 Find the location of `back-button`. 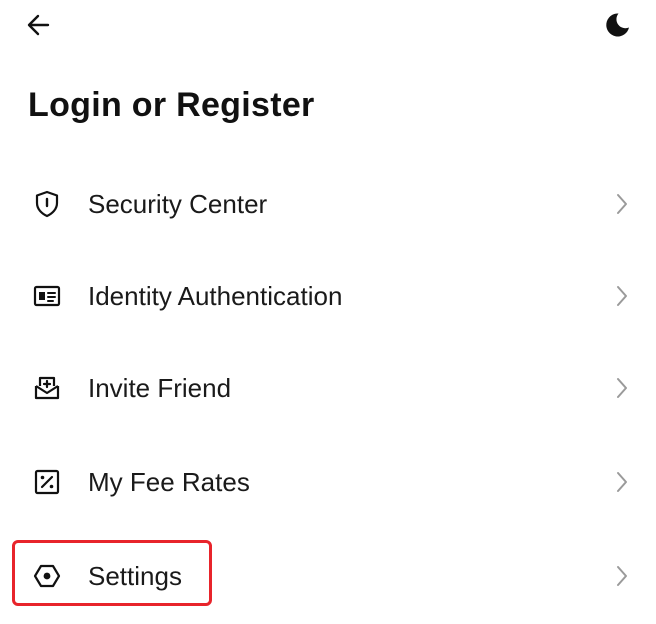

back-button is located at coordinates (39, 25).